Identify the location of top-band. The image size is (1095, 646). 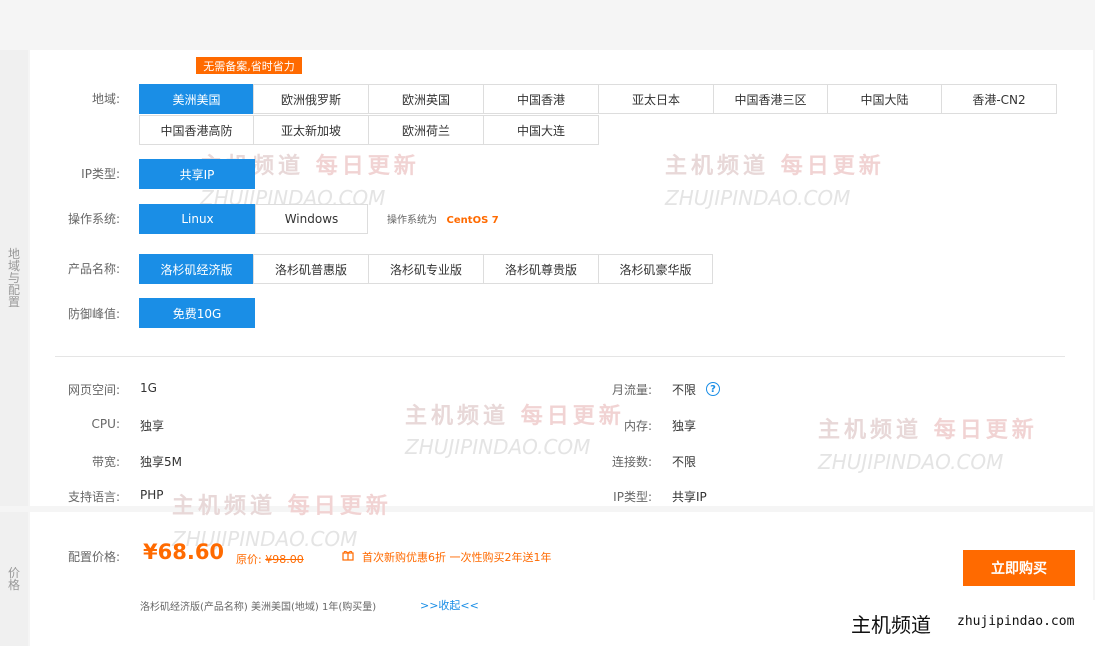
(547, 25).